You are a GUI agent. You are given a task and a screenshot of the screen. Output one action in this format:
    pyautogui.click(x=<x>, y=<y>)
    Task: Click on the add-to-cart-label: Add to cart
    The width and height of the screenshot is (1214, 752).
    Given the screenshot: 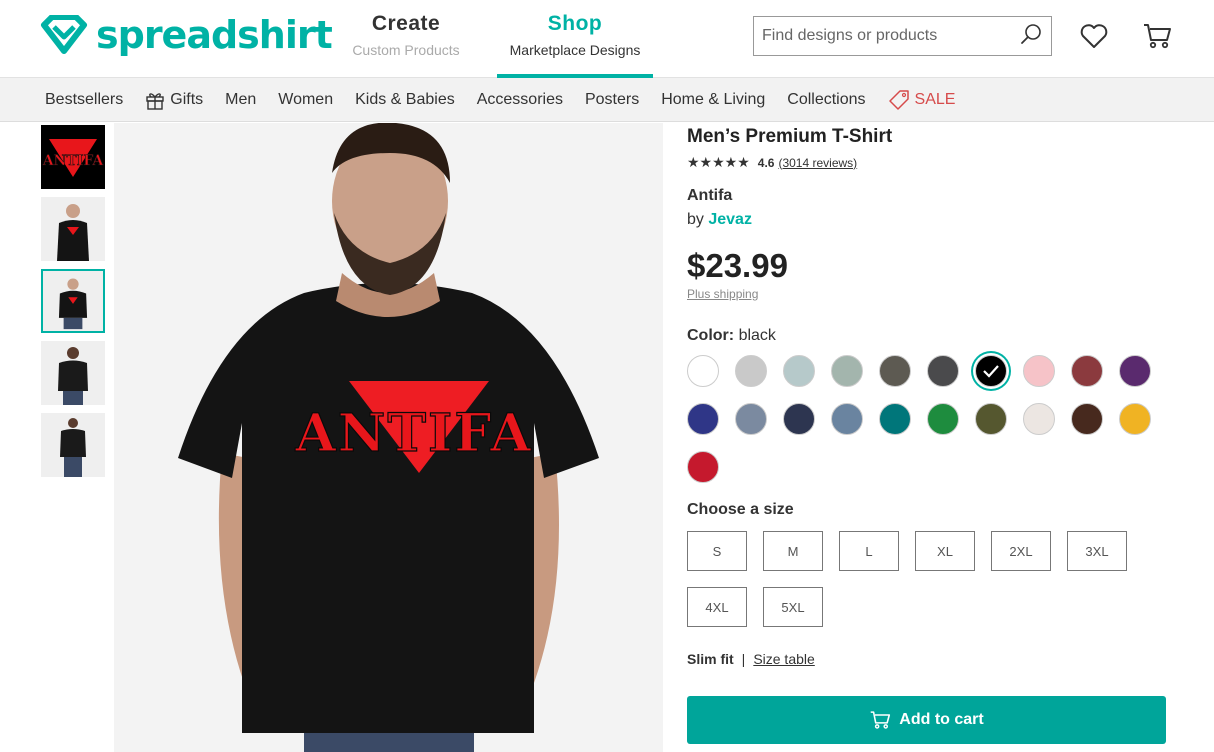 What is the action you would take?
    pyautogui.click(x=941, y=719)
    